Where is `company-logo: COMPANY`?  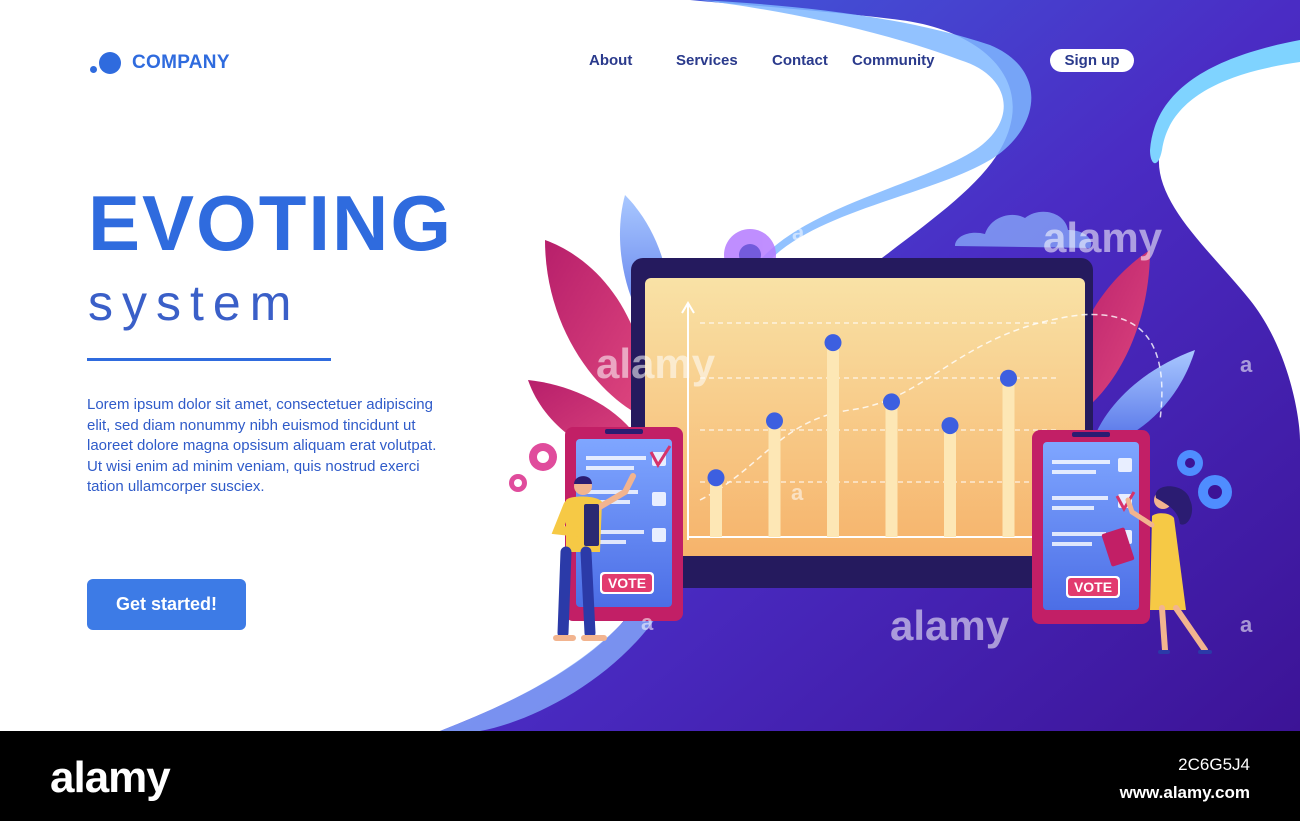 company-logo: COMPANY is located at coordinates (160, 63).